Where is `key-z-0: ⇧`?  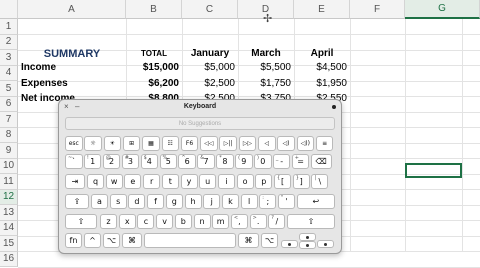 key-z-0: ⇧ is located at coordinates (81, 221).